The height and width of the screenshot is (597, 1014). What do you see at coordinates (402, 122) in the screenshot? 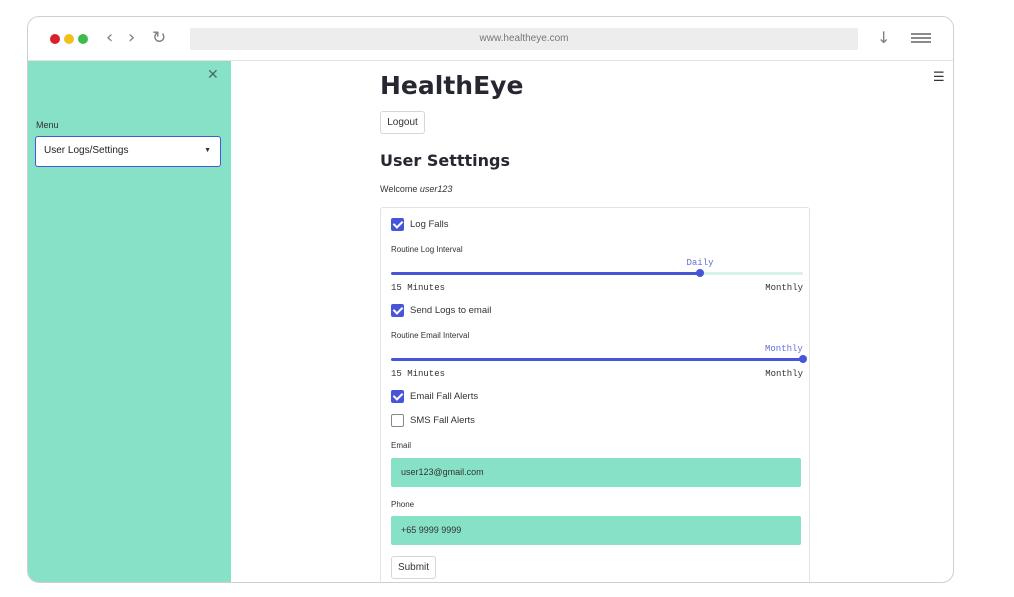
I see `logout-button: Logout` at bounding box center [402, 122].